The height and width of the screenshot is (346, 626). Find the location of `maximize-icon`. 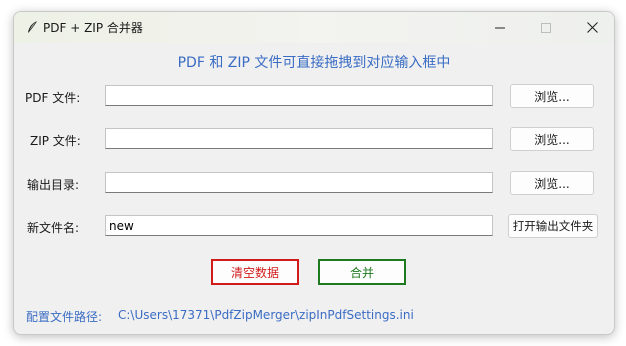

maximize-icon is located at coordinates (546, 27).